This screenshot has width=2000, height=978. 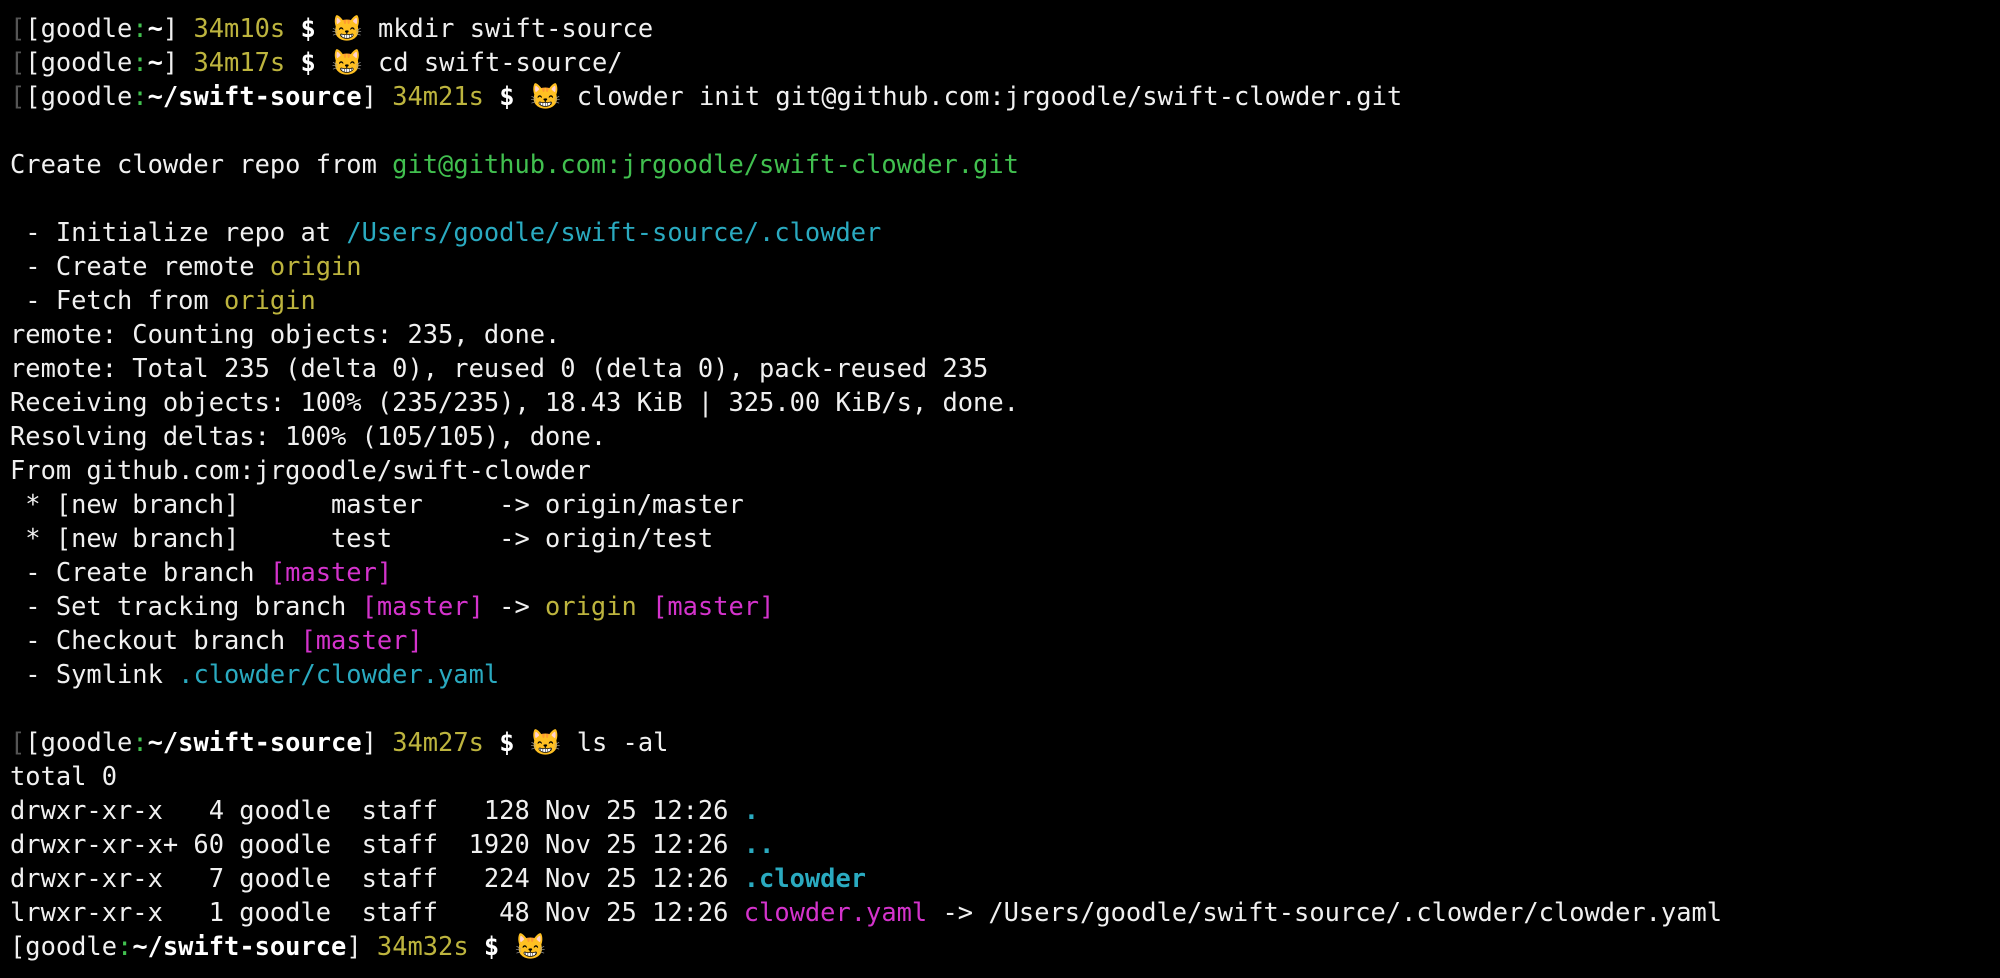 What do you see at coordinates (1000, 946) in the screenshot?
I see `terminal-line: [goodle:~/swift-source] 34m32s $ 😸` at bounding box center [1000, 946].